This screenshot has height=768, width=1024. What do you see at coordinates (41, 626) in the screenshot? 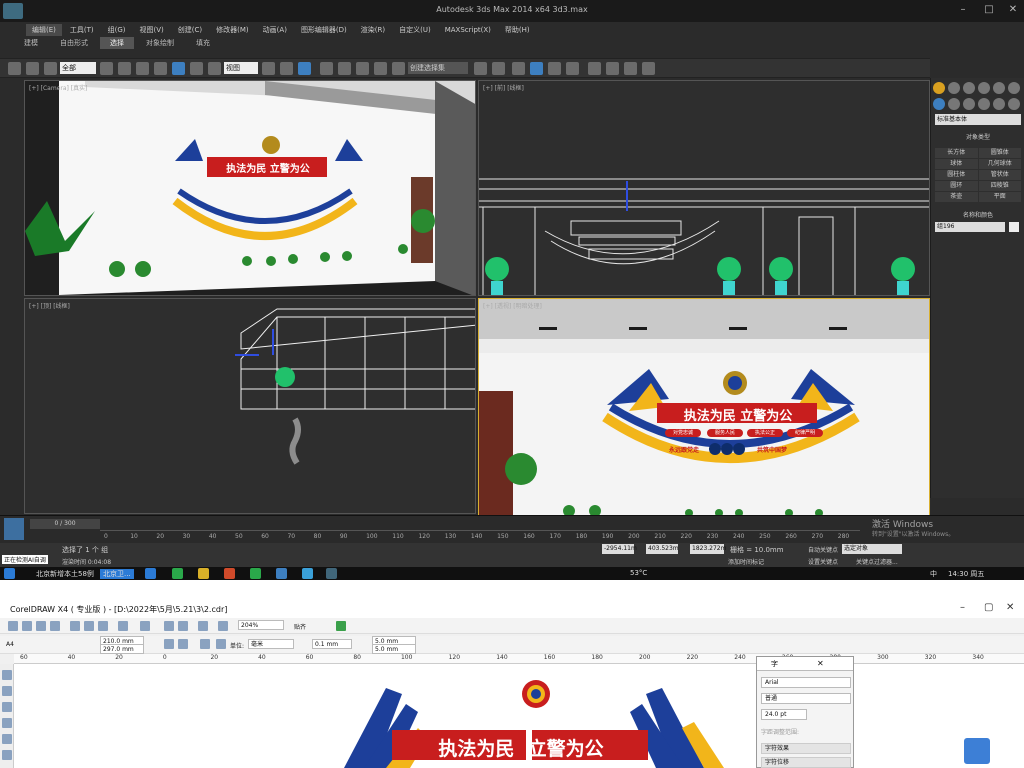
I see `save-icon` at bounding box center [41, 626].